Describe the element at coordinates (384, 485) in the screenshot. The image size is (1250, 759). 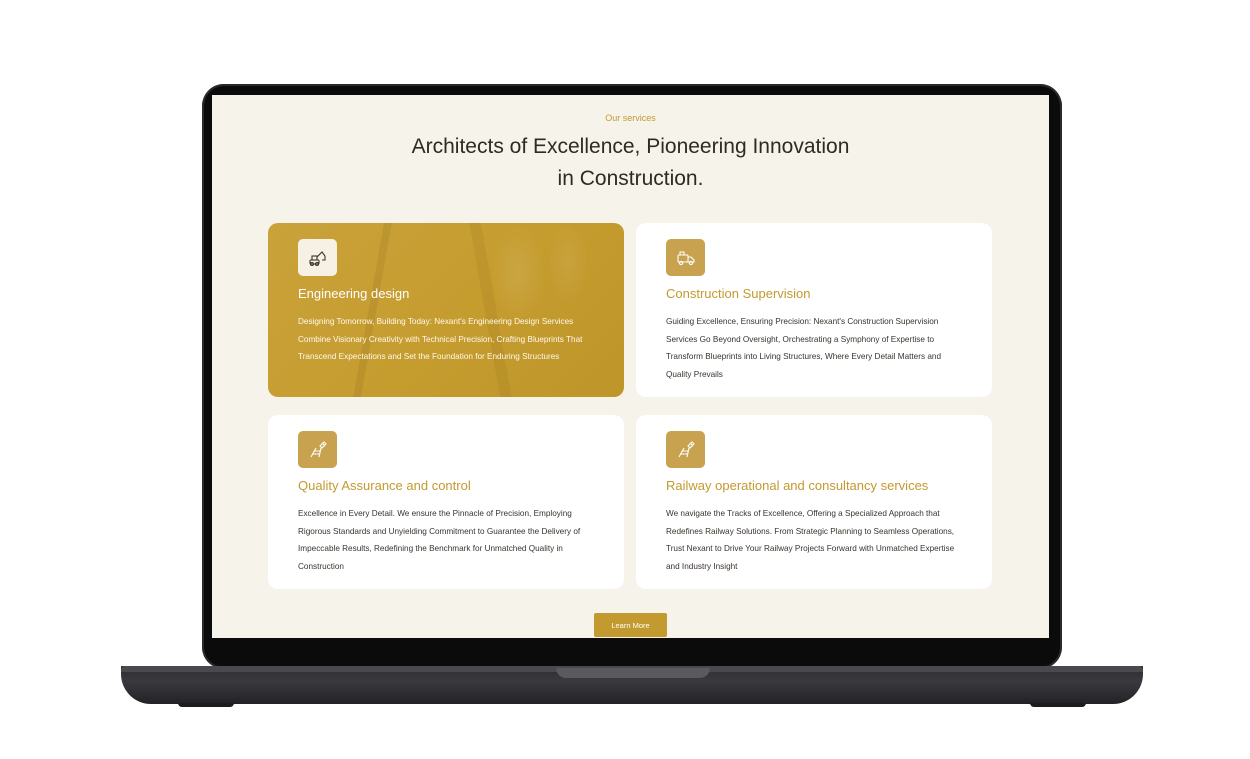
I see `card-title: Quality Assurance and control` at that location.